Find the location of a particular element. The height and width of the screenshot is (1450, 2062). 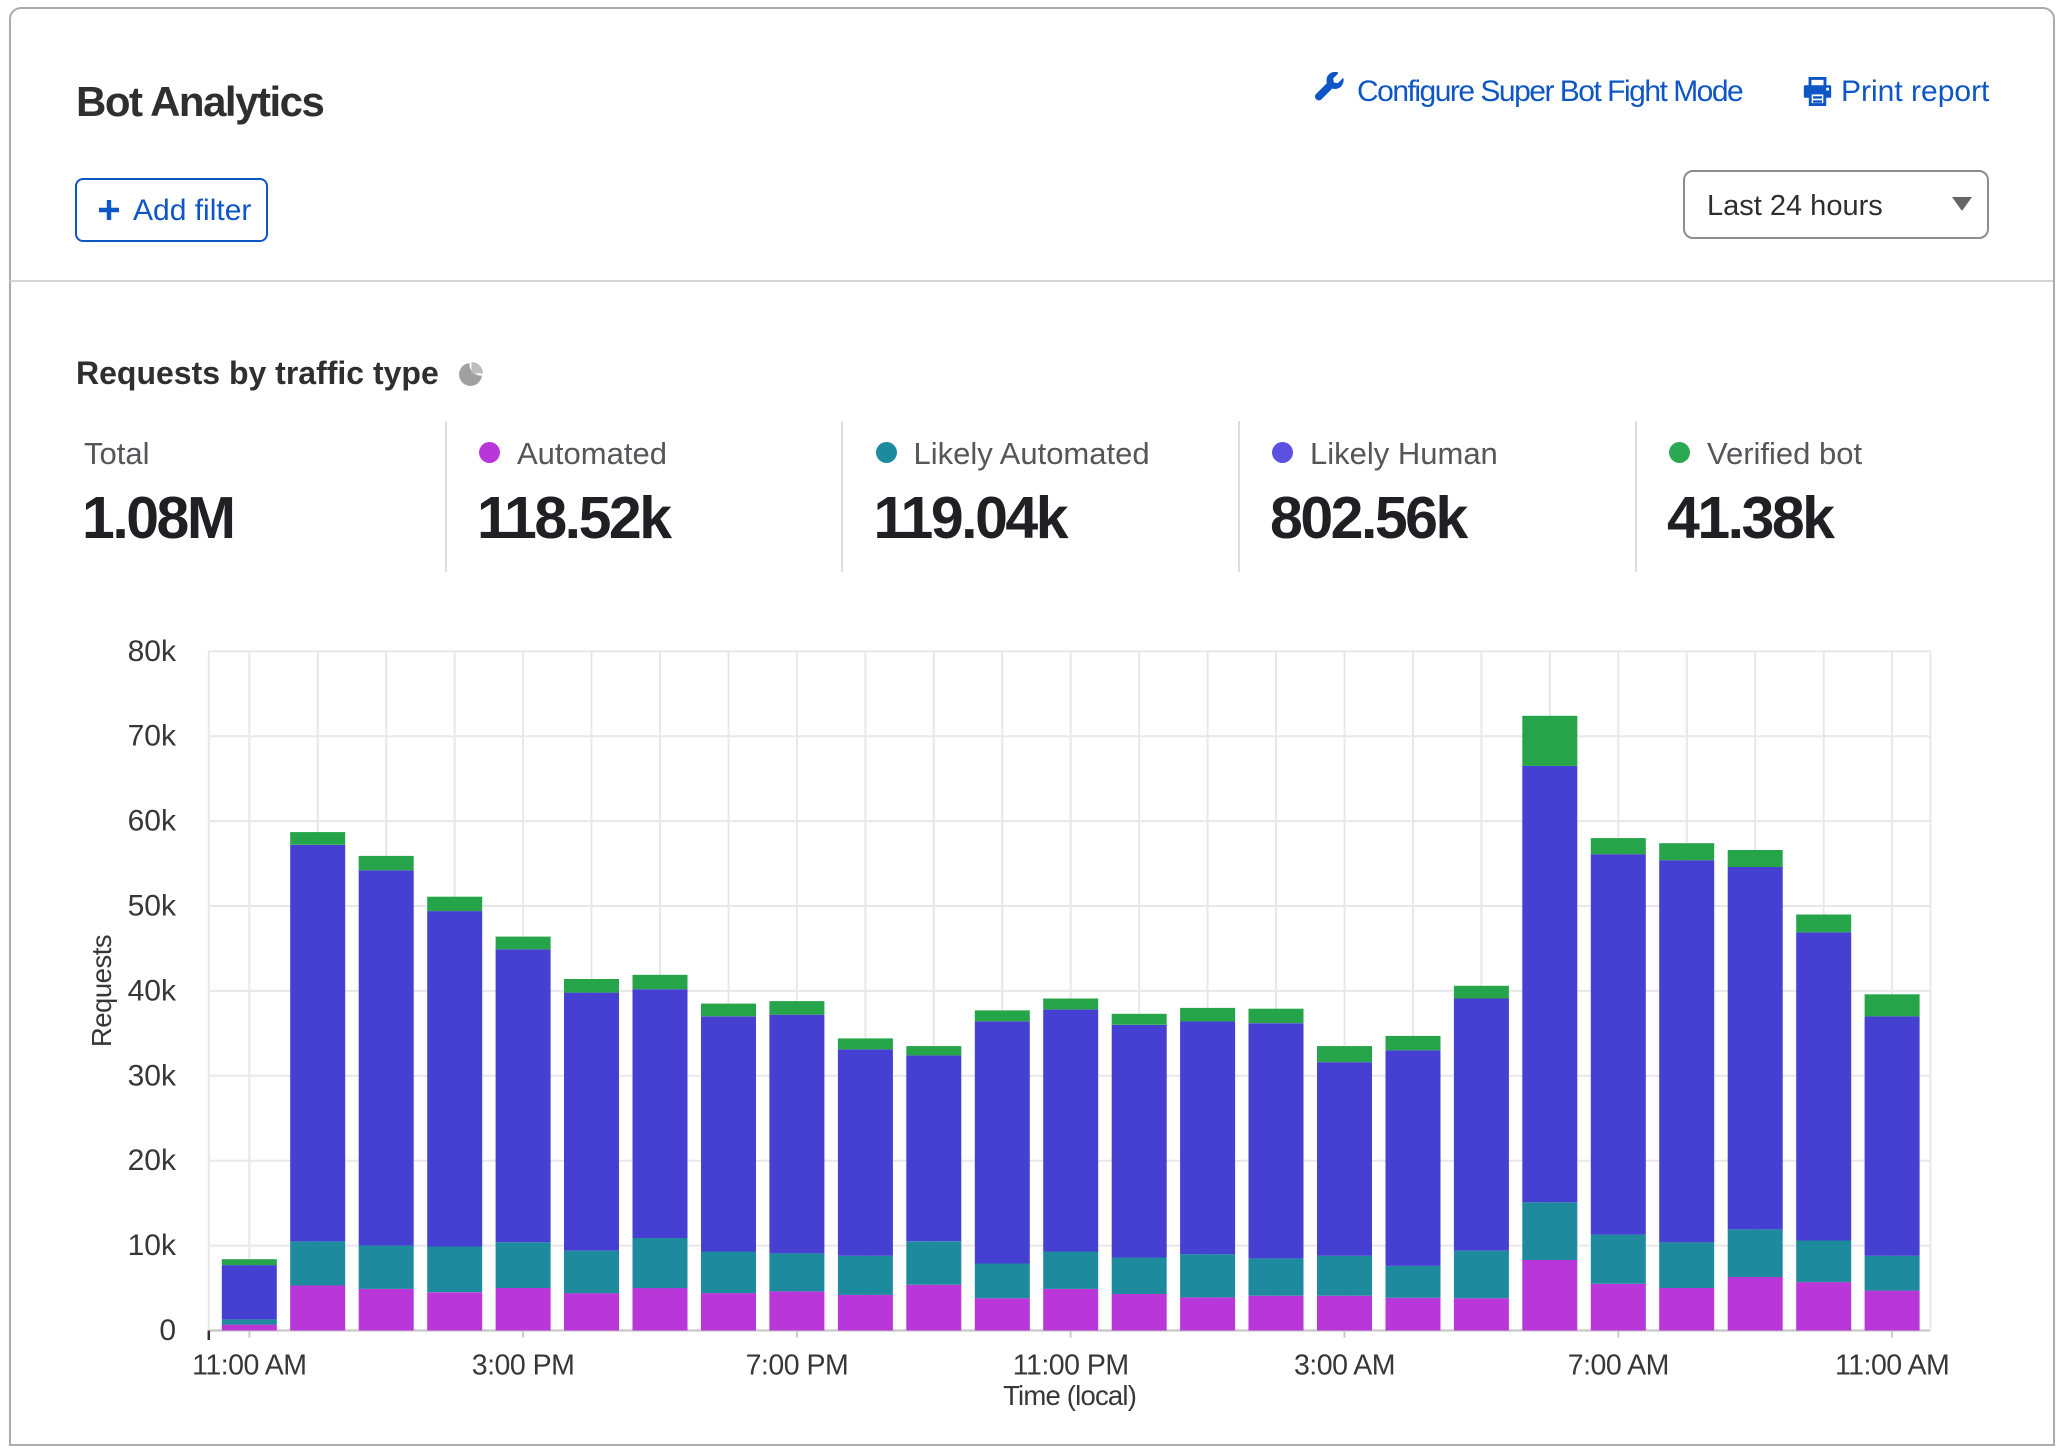

svg-text: 3:00 AM is located at coordinates (1344, 1366).